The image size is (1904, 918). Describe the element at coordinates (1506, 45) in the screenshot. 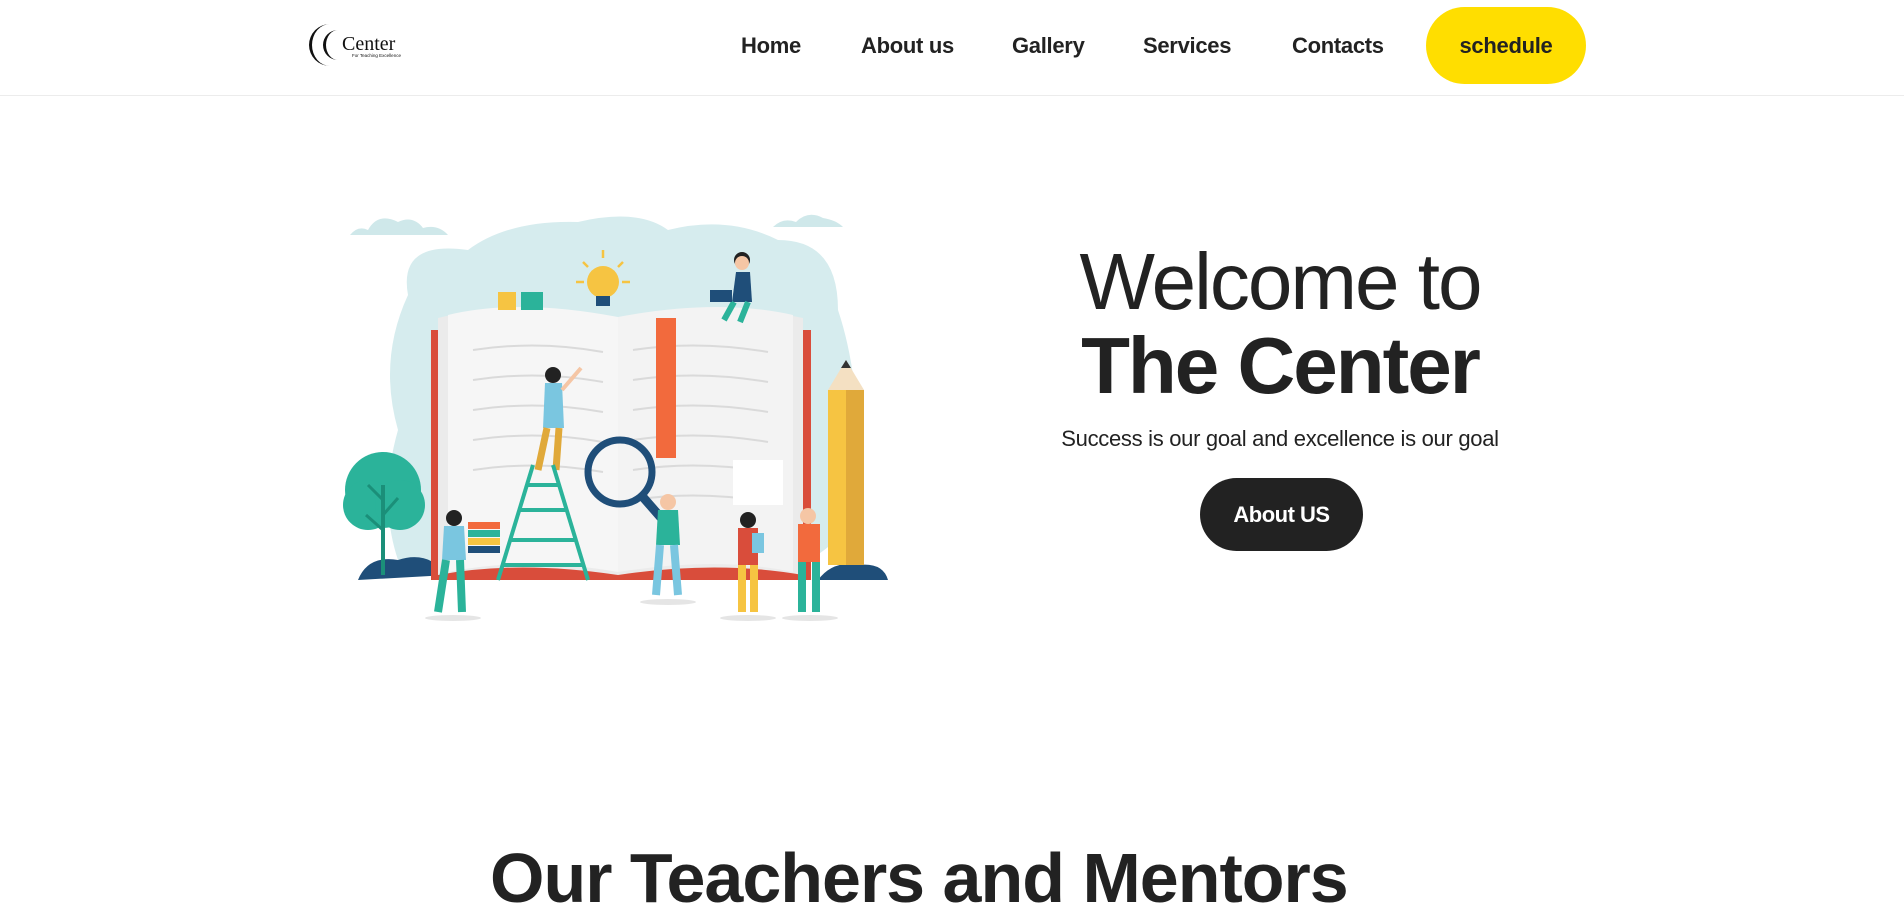

I see `schedule-button: schedule` at that location.